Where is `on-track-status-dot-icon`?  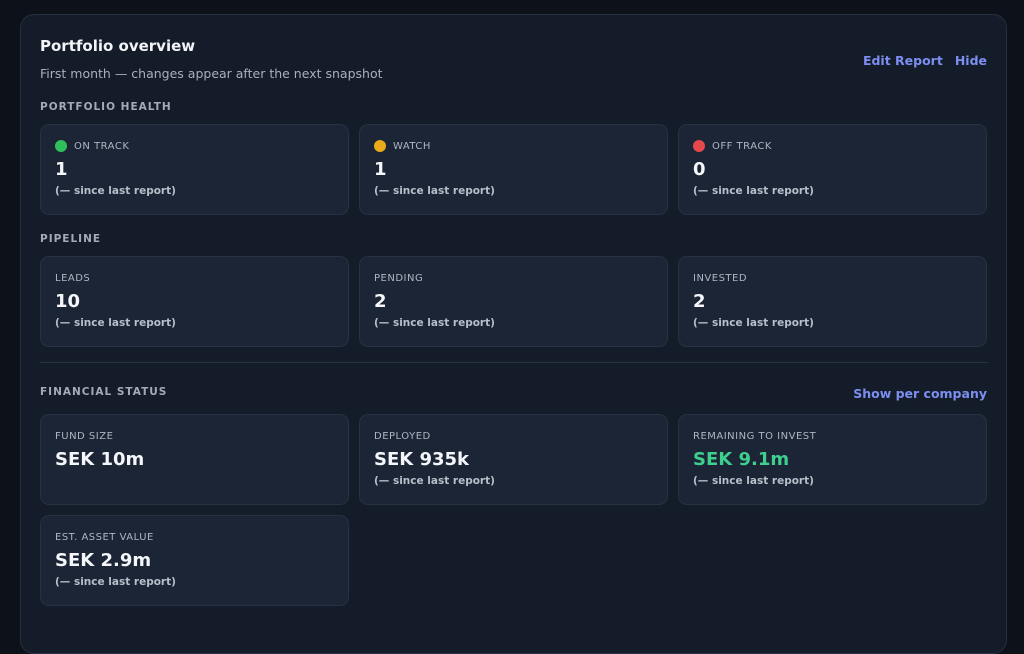
on-track-status-dot-icon is located at coordinates (61, 146).